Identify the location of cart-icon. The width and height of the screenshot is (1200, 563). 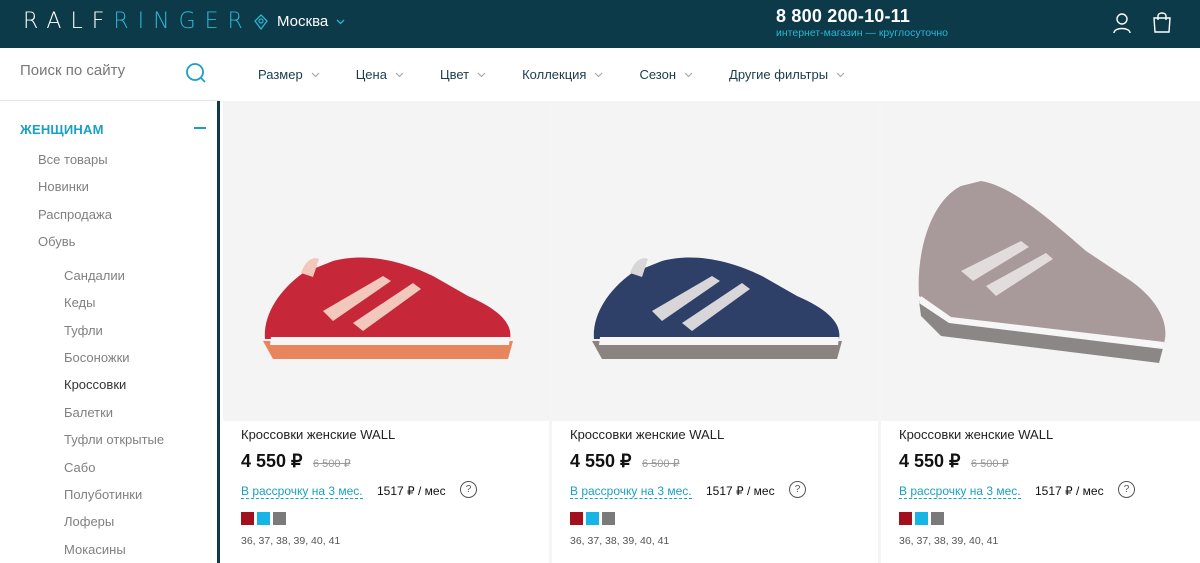
(1162, 22).